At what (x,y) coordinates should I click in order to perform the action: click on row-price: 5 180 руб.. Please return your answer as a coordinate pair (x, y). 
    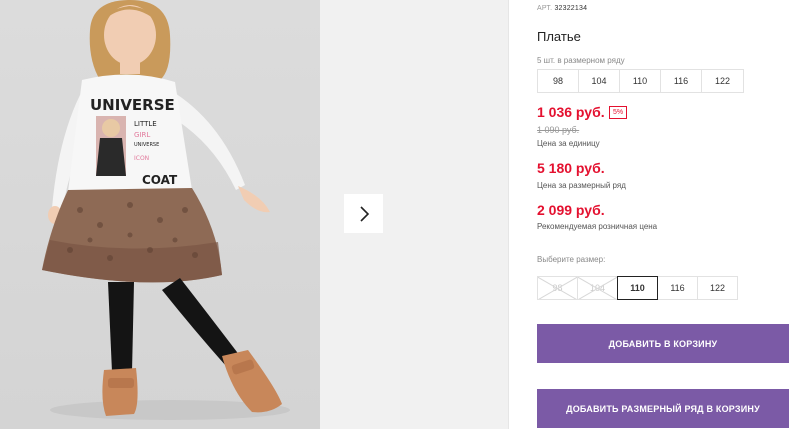
    Looking at the image, I should click on (571, 168).